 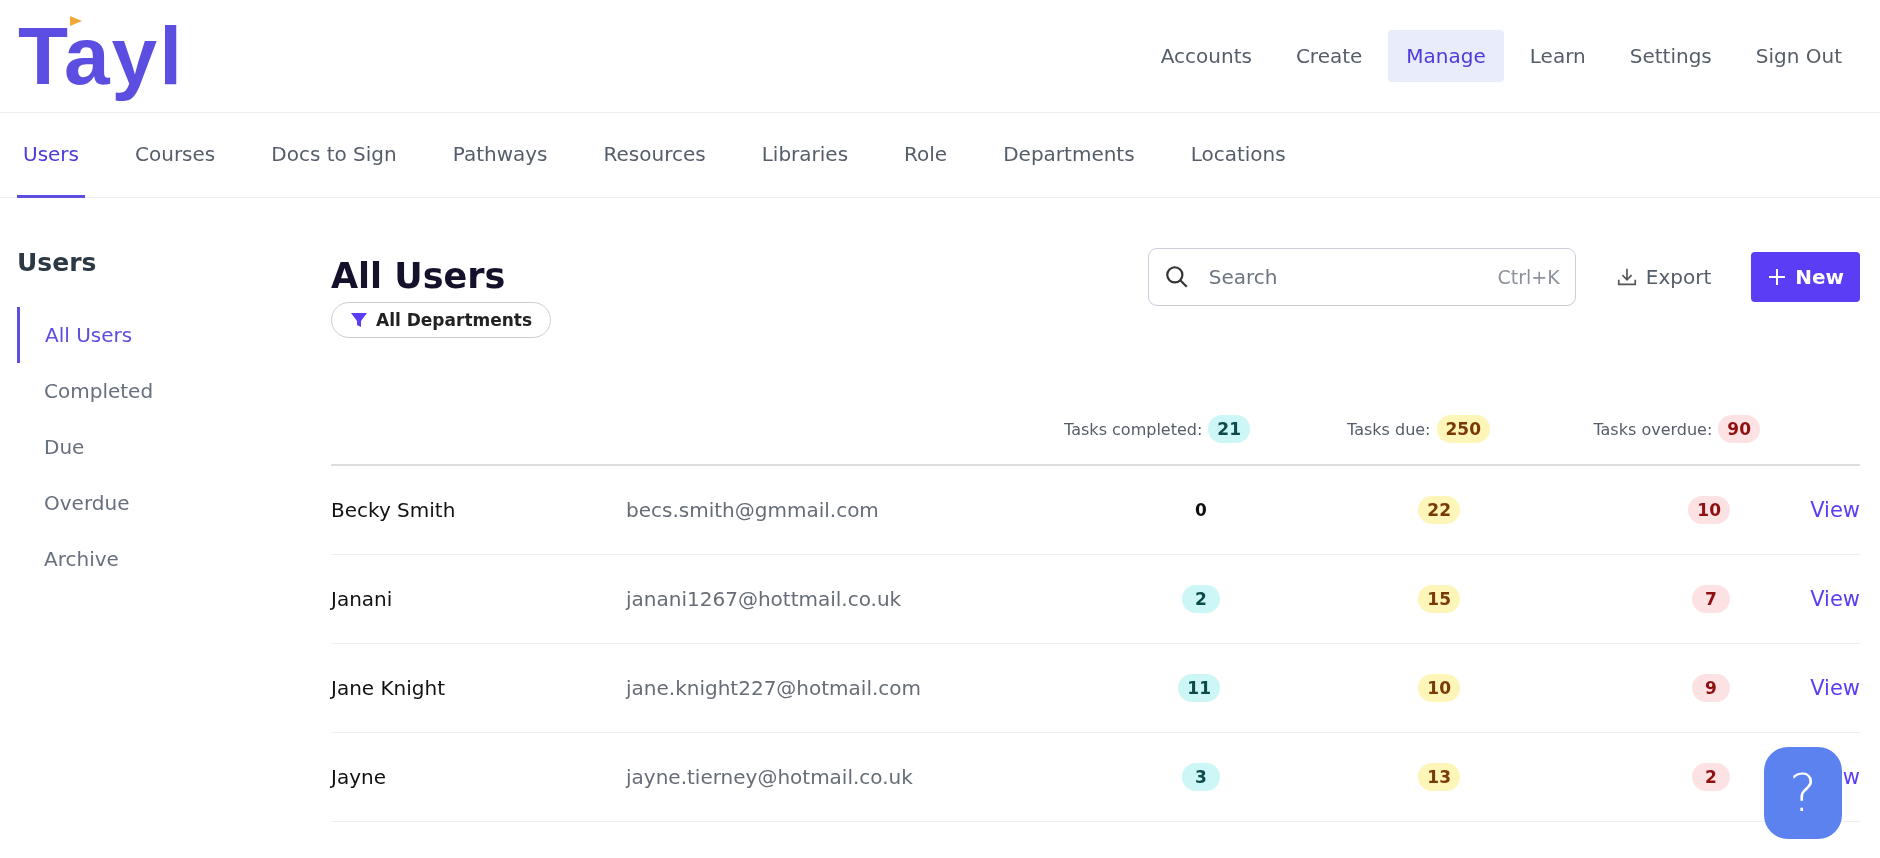 What do you see at coordinates (1389, 429) in the screenshot?
I see `summary-label: Tasks due:` at bounding box center [1389, 429].